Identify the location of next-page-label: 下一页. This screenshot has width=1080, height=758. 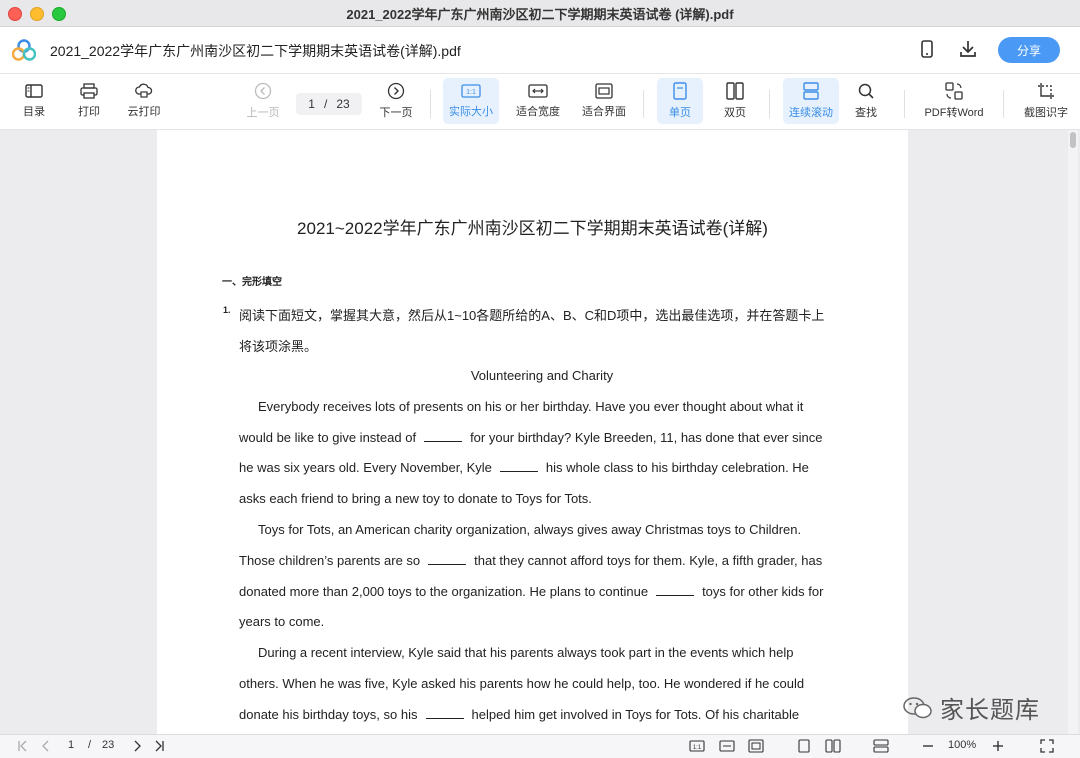
(396, 113).